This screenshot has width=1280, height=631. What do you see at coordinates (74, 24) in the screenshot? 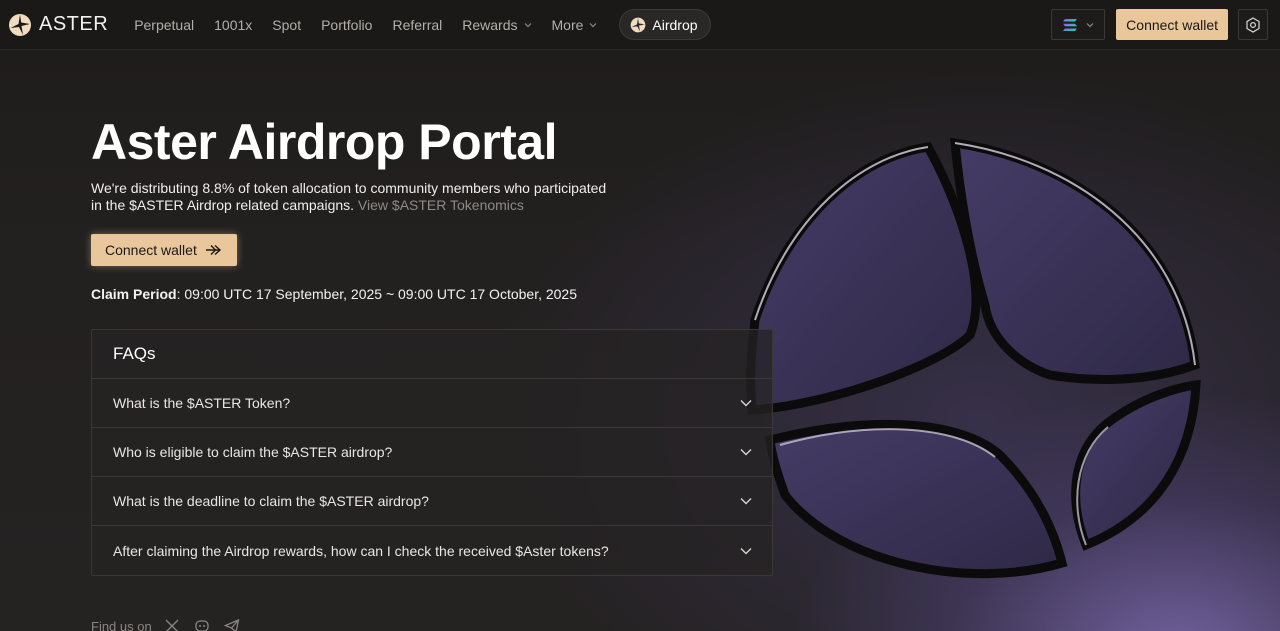
I see `brand-name: ASTER` at bounding box center [74, 24].